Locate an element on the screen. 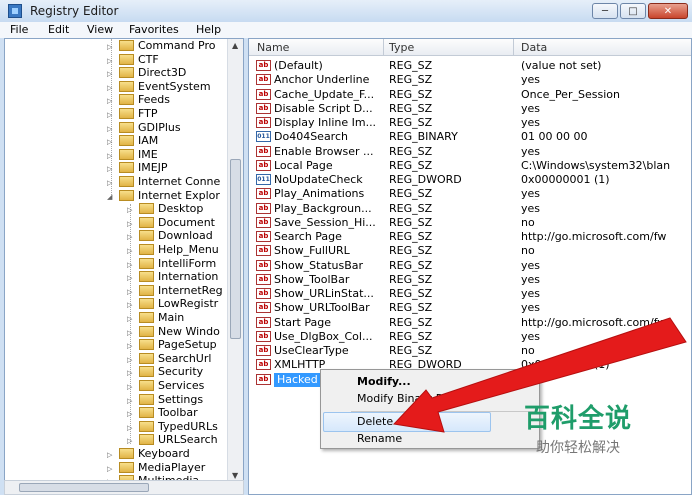 Image resolution: width=692 pixels, height=495 pixels. watermark: 百科全说 助你轻松解决 is located at coordinates (578, 427).